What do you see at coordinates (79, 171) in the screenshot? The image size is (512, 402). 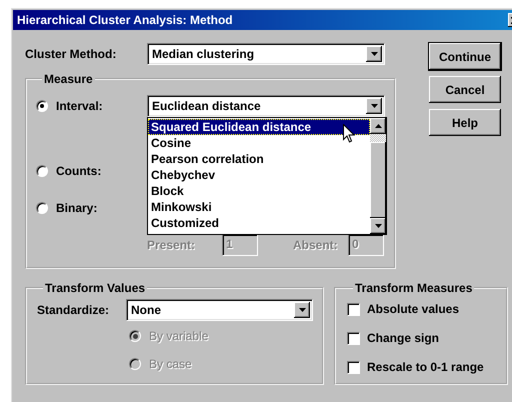 I see `radio-label: Counts:` at bounding box center [79, 171].